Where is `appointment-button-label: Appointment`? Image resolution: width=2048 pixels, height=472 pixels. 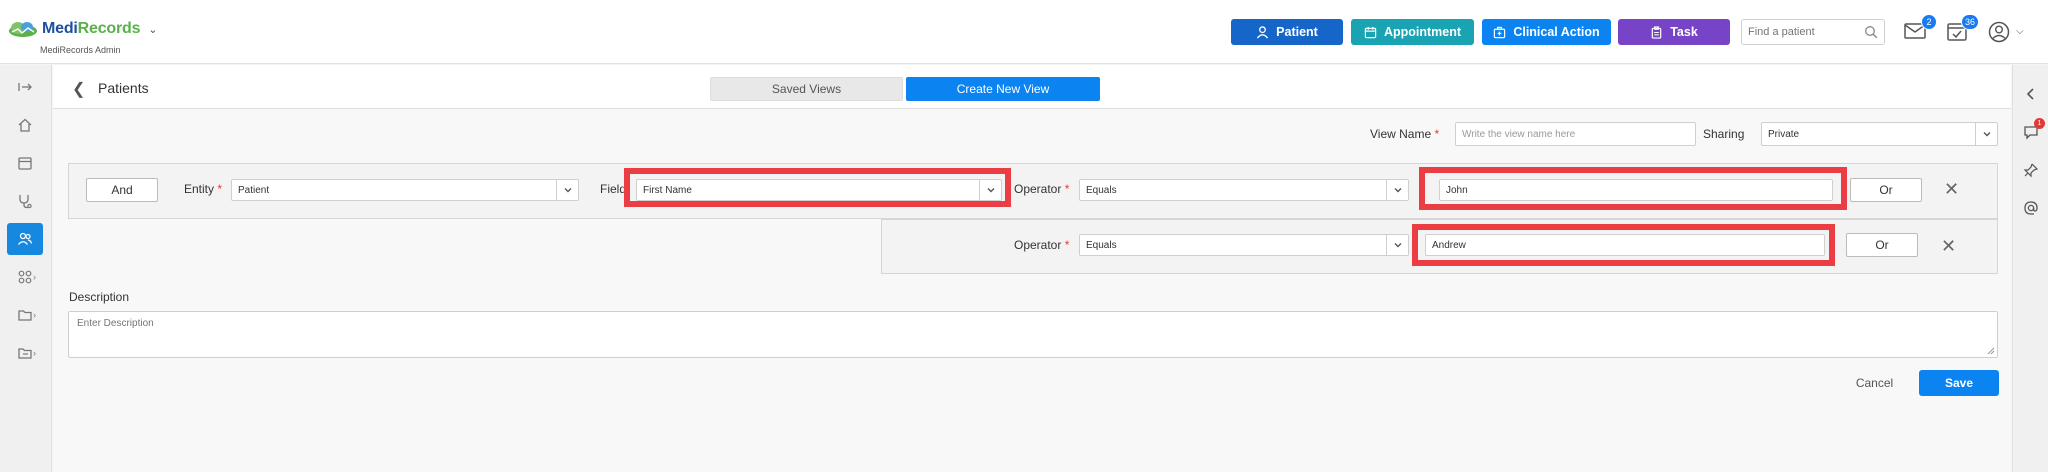
appointment-button-label: Appointment is located at coordinates (1422, 32).